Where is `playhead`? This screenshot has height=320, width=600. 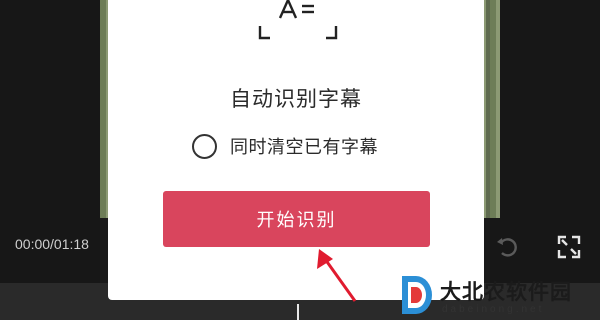 playhead is located at coordinates (298, 312).